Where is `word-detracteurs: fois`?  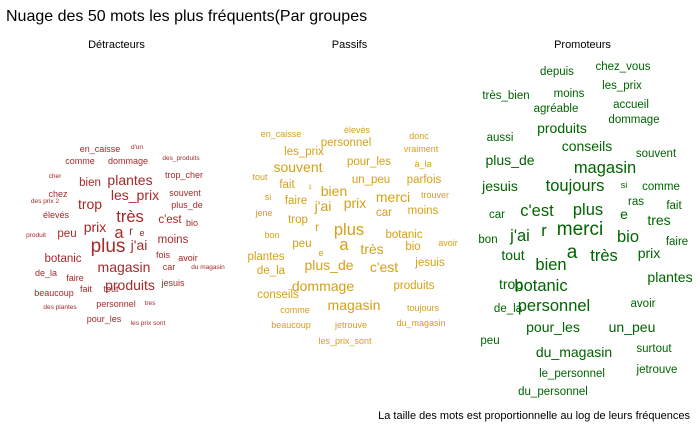 word-detracteurs: fois is located at coordinates (163, 255).